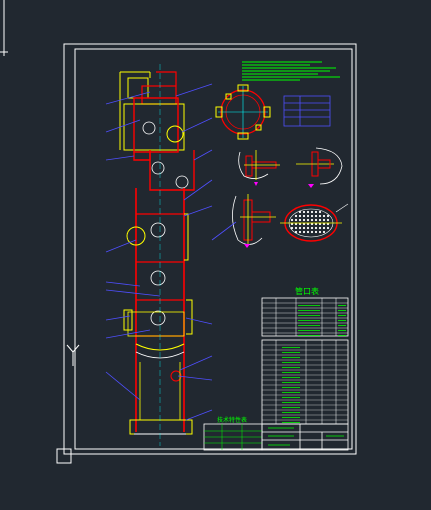 The image size is (431, 510). What do you see at coordinates (254, 221) in the screenshot?
I see `detail-view-c` at bounding box center [254, 221].